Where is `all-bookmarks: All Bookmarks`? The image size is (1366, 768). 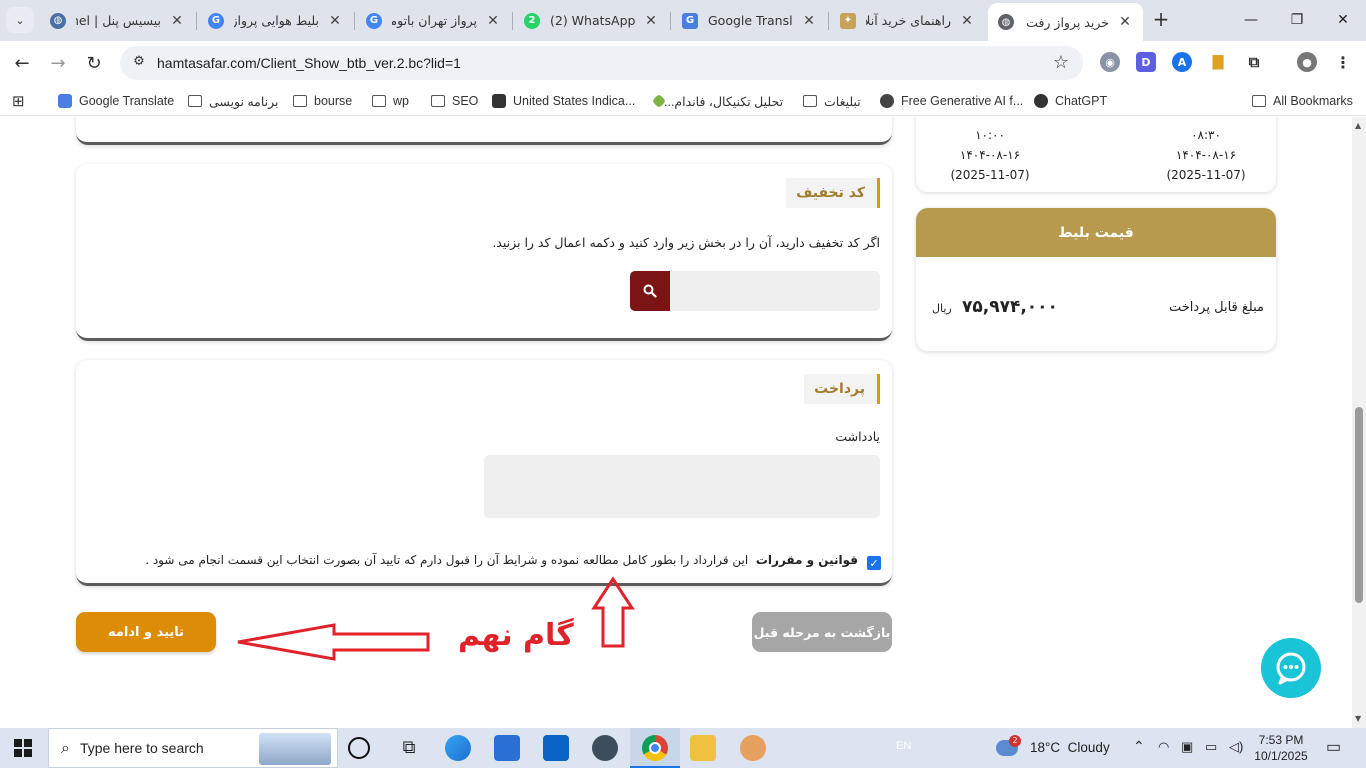
all-bookmarks: All Bookmarks is located at coordinates (1302, 101).